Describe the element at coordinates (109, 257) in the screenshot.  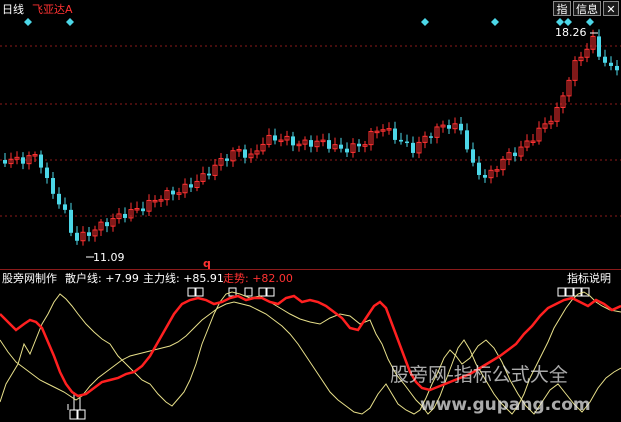
I see `low-price-label: 11.09` at that location.